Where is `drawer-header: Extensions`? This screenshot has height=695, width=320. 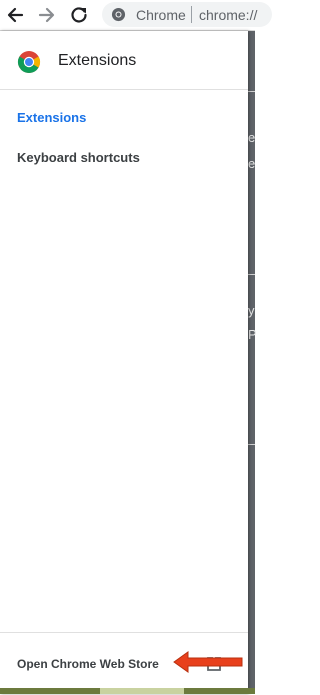
drawer-header: Extensions is located at coordinates (124, 60).